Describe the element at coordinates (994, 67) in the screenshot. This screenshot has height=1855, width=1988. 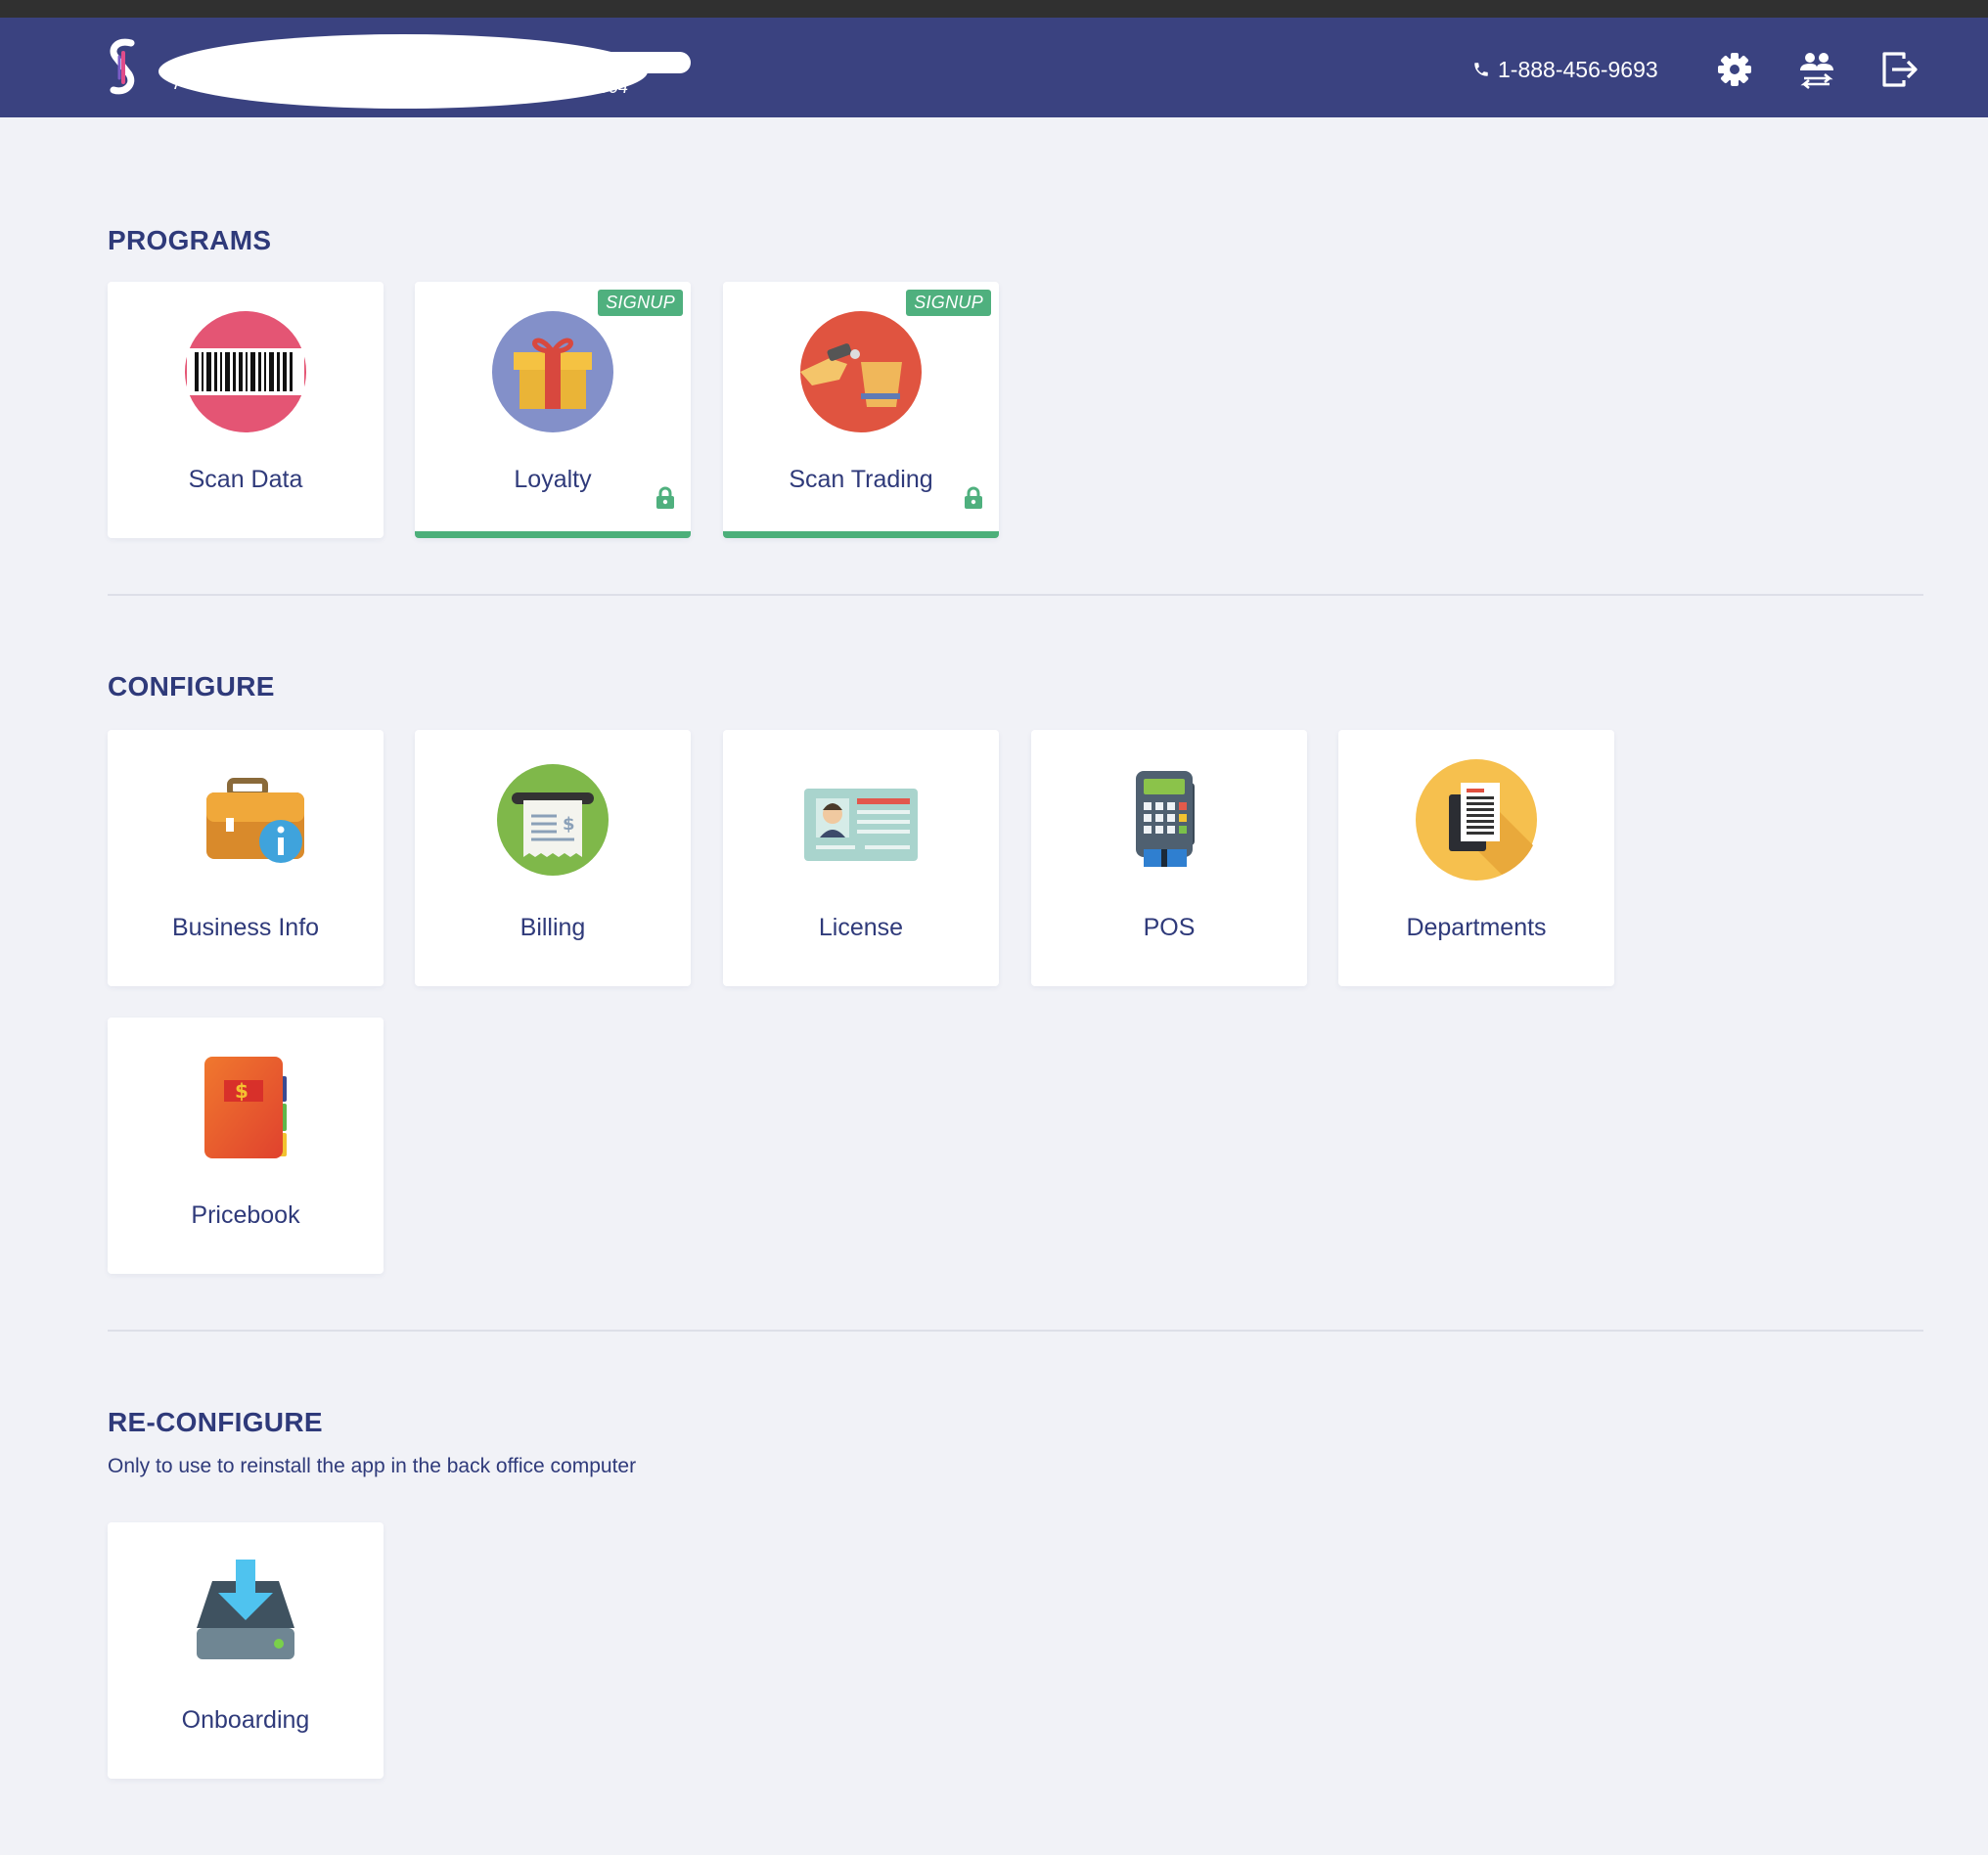
I see `app-header: 7 3004 1-888-456-9693` at that location.